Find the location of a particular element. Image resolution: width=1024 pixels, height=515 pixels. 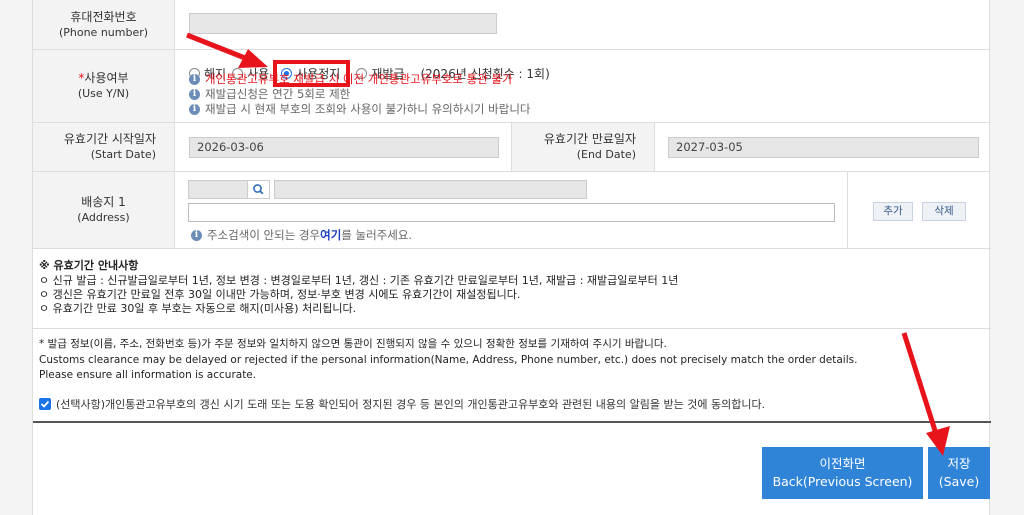

check-icon is located at coordinates (45, 404).